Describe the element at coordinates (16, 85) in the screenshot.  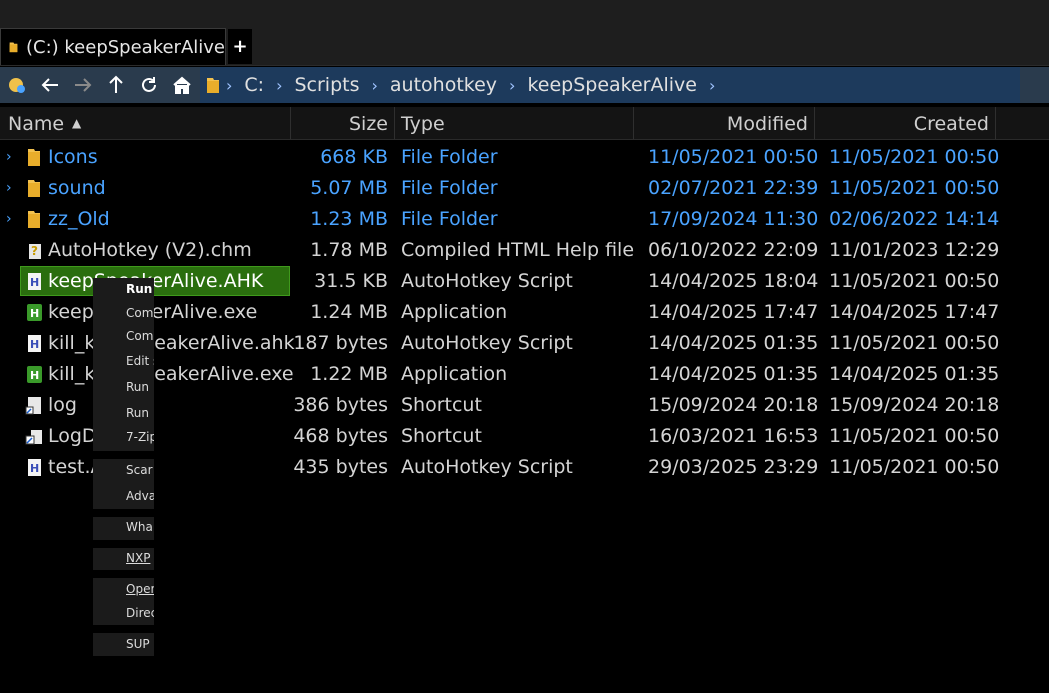
I see `quick-access-icon` at that location.